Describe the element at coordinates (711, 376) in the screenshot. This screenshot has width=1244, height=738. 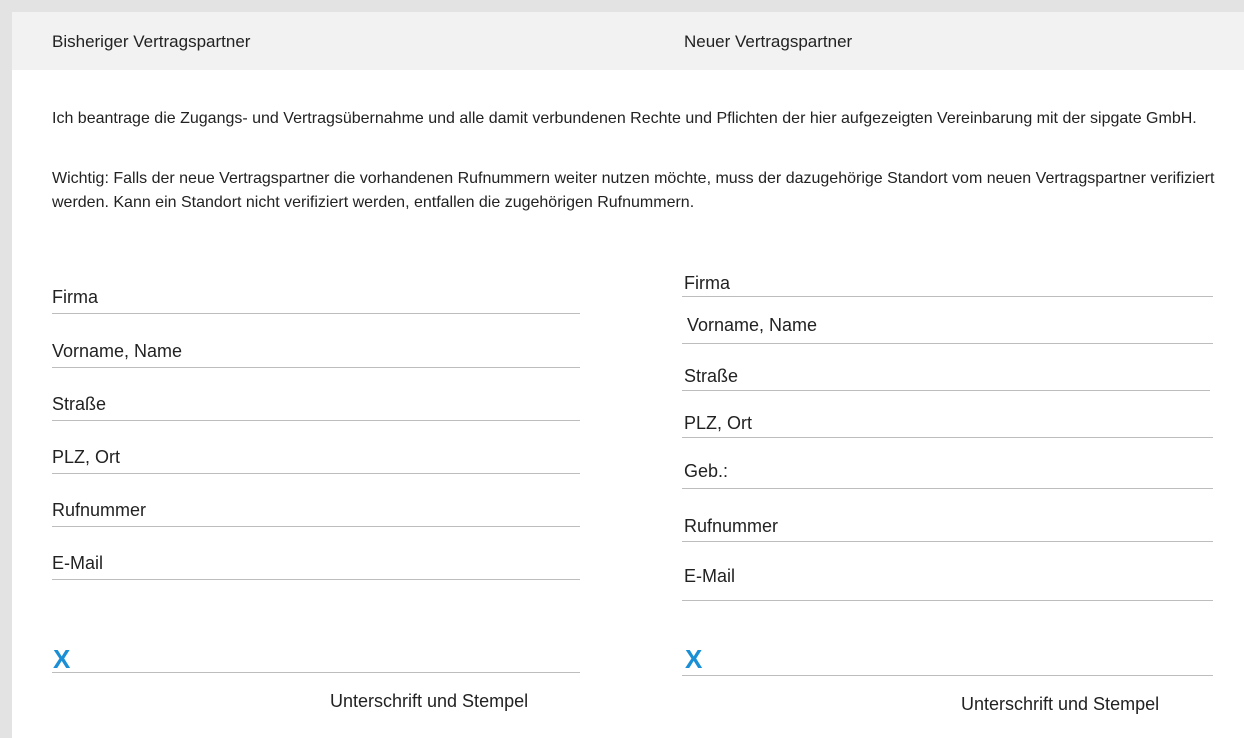
I see `right-field-street-label: Straße` at that location.